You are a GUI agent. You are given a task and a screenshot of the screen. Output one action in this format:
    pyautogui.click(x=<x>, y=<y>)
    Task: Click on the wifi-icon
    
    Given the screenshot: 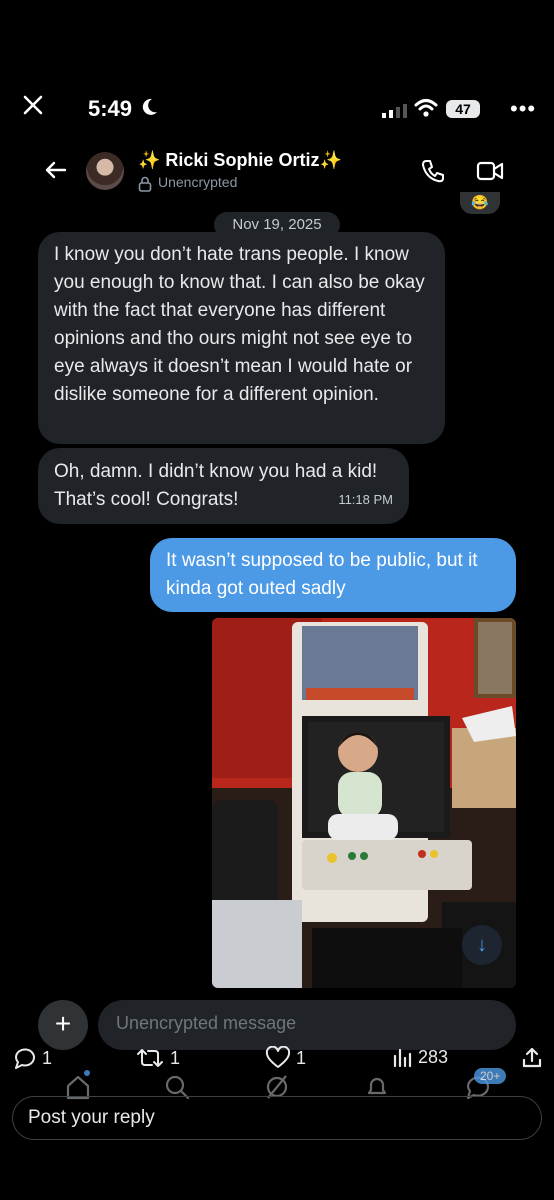 What is the action you would take?
    pyautogui.click(x=426, y=108)
    